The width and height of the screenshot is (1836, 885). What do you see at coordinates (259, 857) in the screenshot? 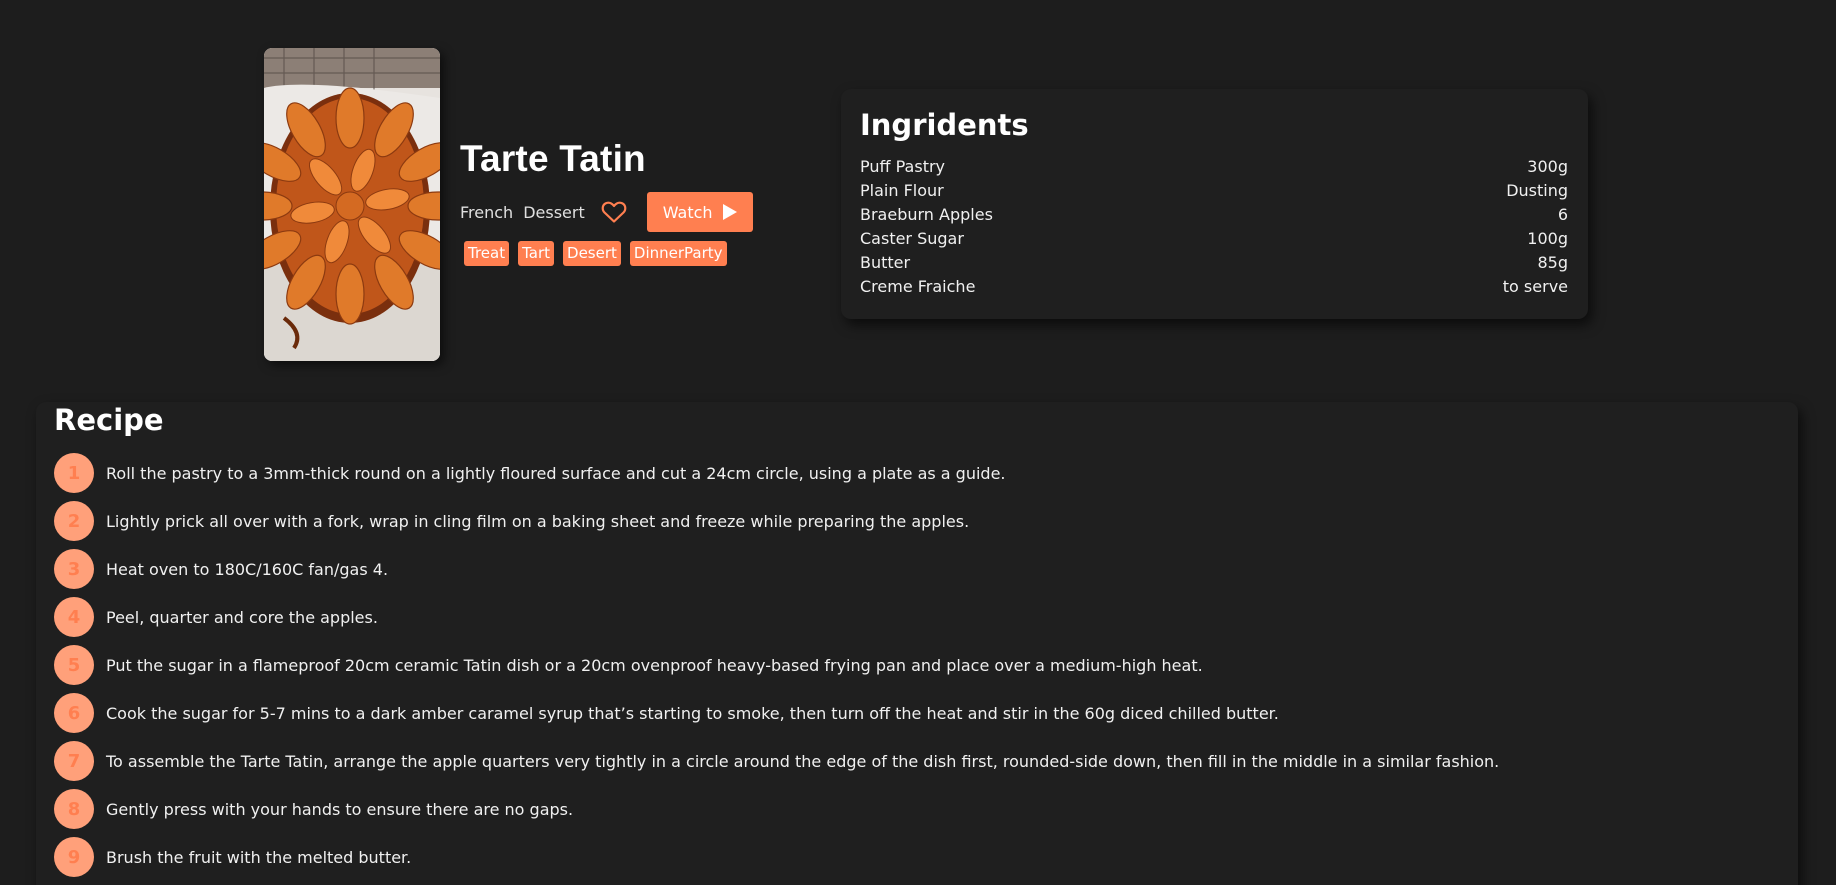
I see `step-text: Brush the fruit with the melted butter.` at bounding box center [259, 857].